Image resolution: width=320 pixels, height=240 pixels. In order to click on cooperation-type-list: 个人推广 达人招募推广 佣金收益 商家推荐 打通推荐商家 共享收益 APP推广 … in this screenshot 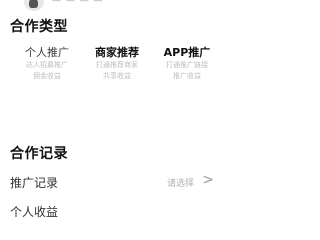, I will do `click(112, 70)`.